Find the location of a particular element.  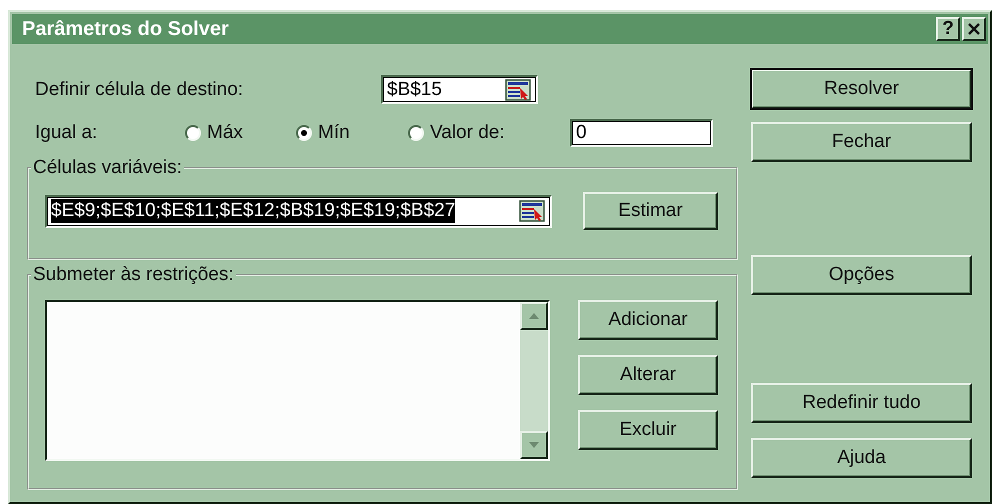

value-field: 0 is located at coordinates (641, 133).